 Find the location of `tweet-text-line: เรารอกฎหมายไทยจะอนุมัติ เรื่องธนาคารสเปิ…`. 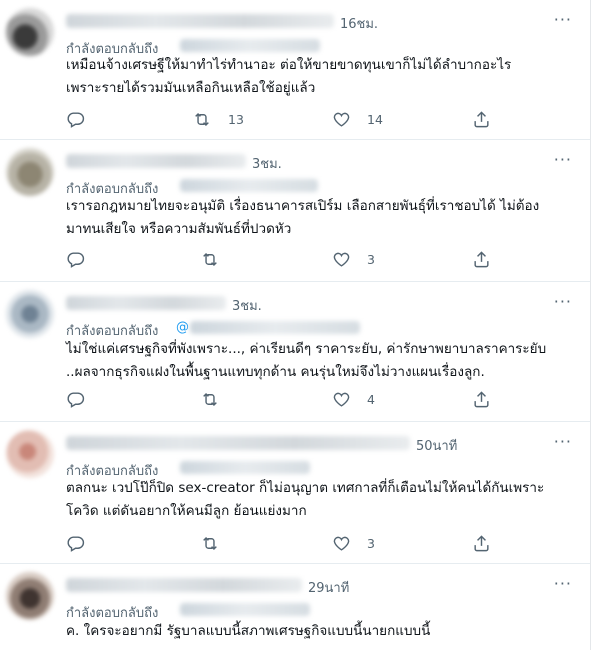

tweet-text-line: เรารอกฎหมายไทยจะอนุมัติ เรื่องธนาคารสเปิ… is located at coordinates (303, 206).